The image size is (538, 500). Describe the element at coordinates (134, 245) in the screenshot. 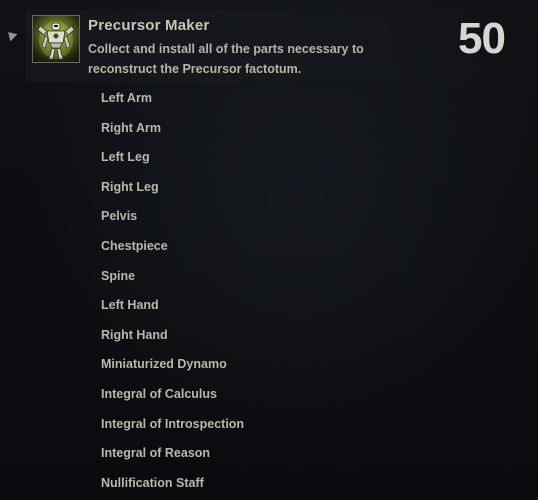

I see `criteria-item-chestpiece: Chestpiece` at that location.